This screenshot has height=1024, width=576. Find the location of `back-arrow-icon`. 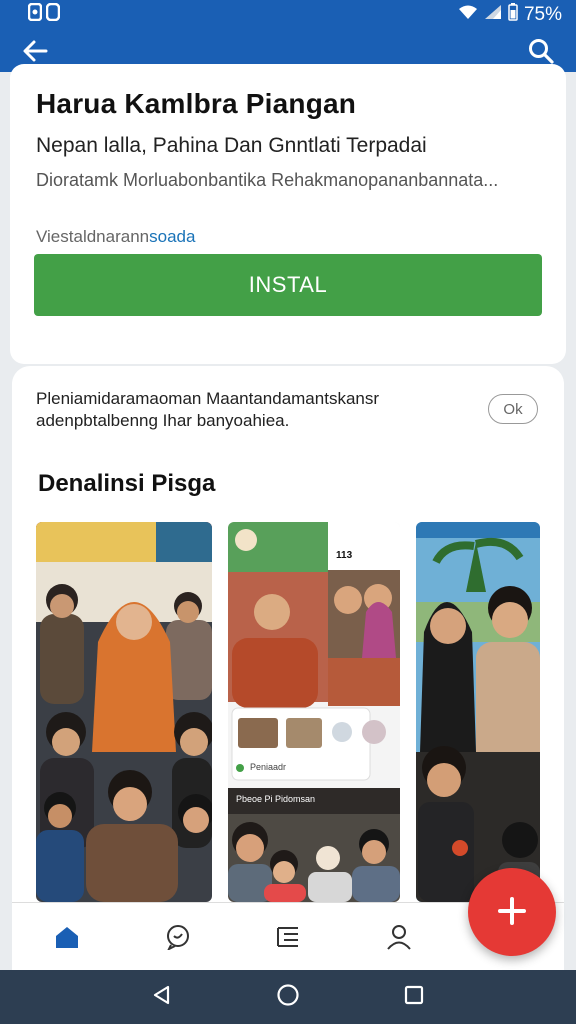

back-arrow-icon is located at coordinates (35, 51).